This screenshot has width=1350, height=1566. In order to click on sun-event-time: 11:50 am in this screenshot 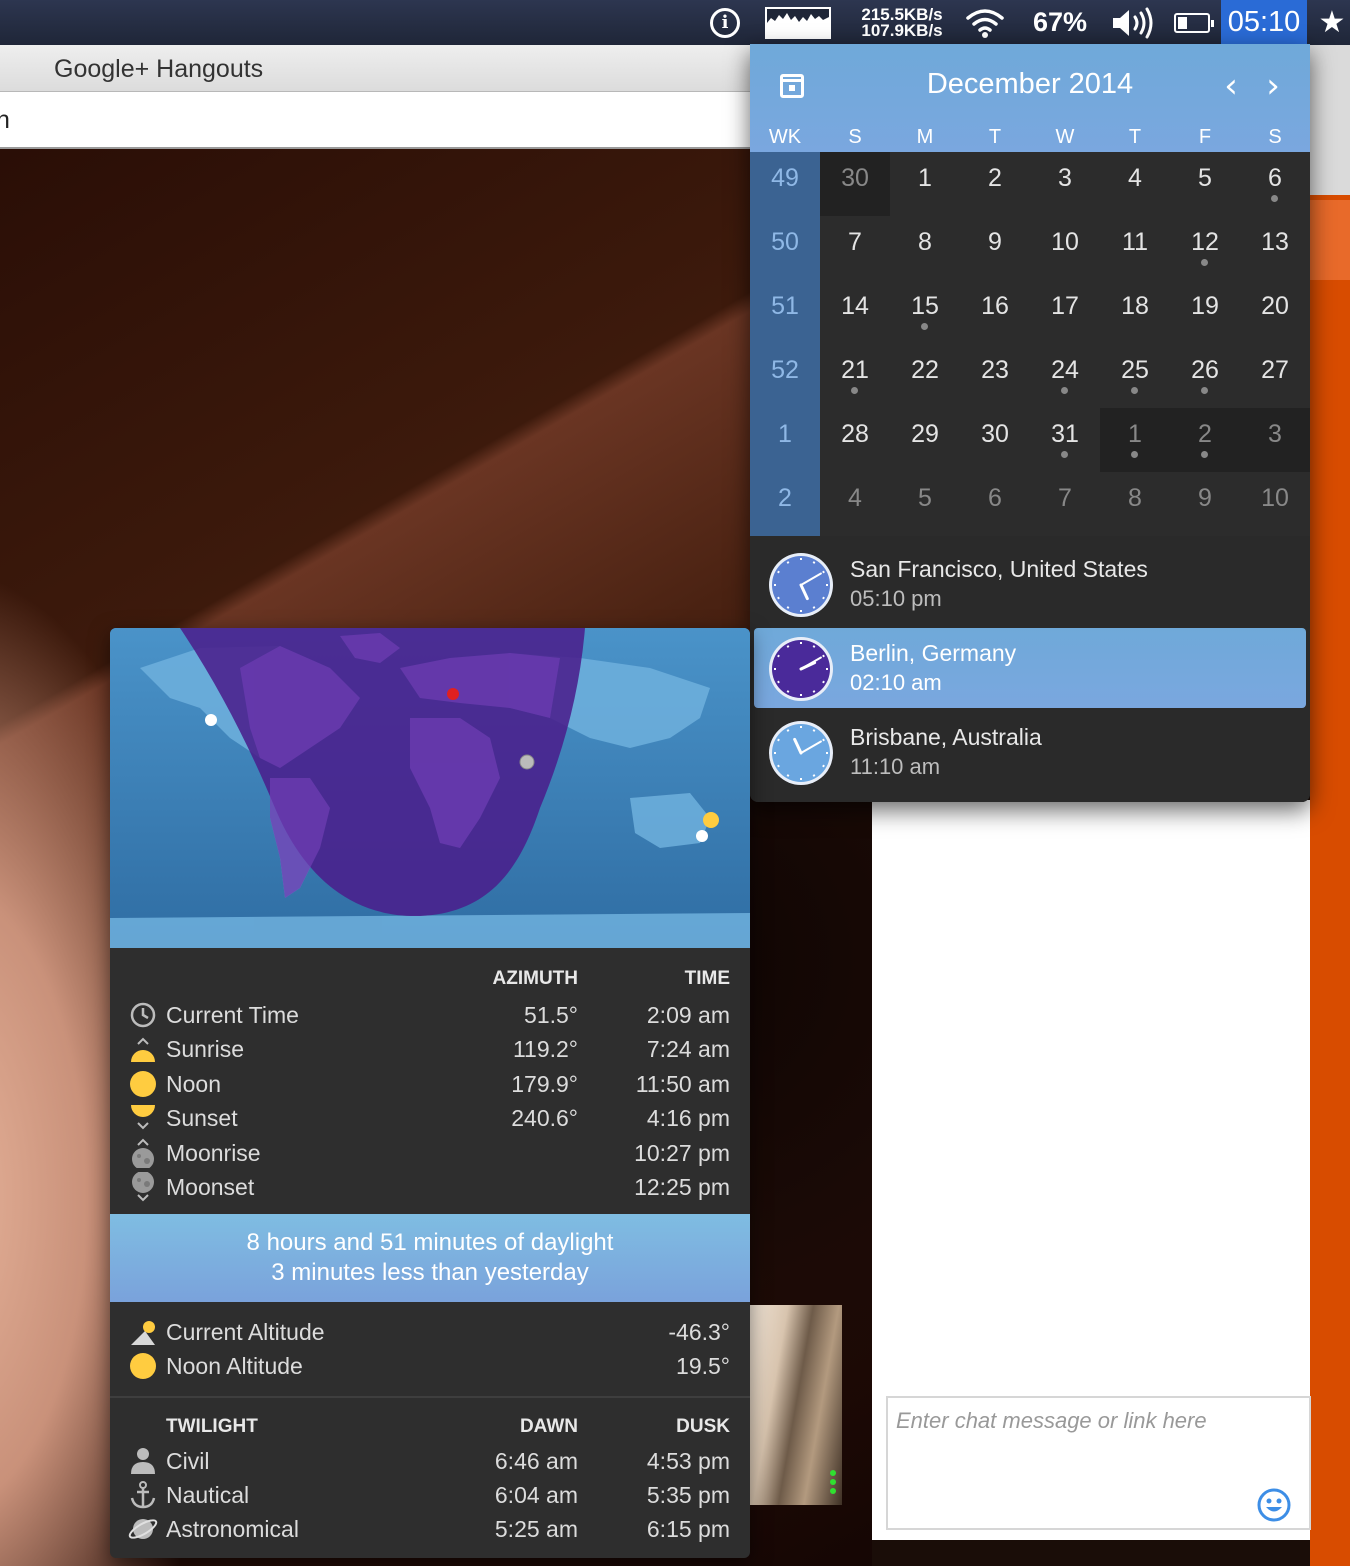, I will do `click(682, 1083)`.